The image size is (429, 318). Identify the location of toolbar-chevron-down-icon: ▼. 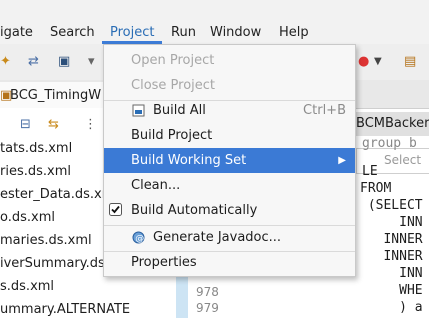
(378, 62).